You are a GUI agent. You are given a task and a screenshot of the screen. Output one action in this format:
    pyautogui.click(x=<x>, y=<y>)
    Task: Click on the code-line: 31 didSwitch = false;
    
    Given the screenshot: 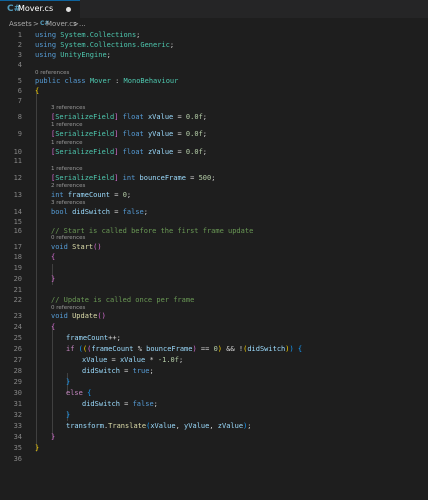 What is the action you would take?
    pyautogui.click(x=214, y=404)
    